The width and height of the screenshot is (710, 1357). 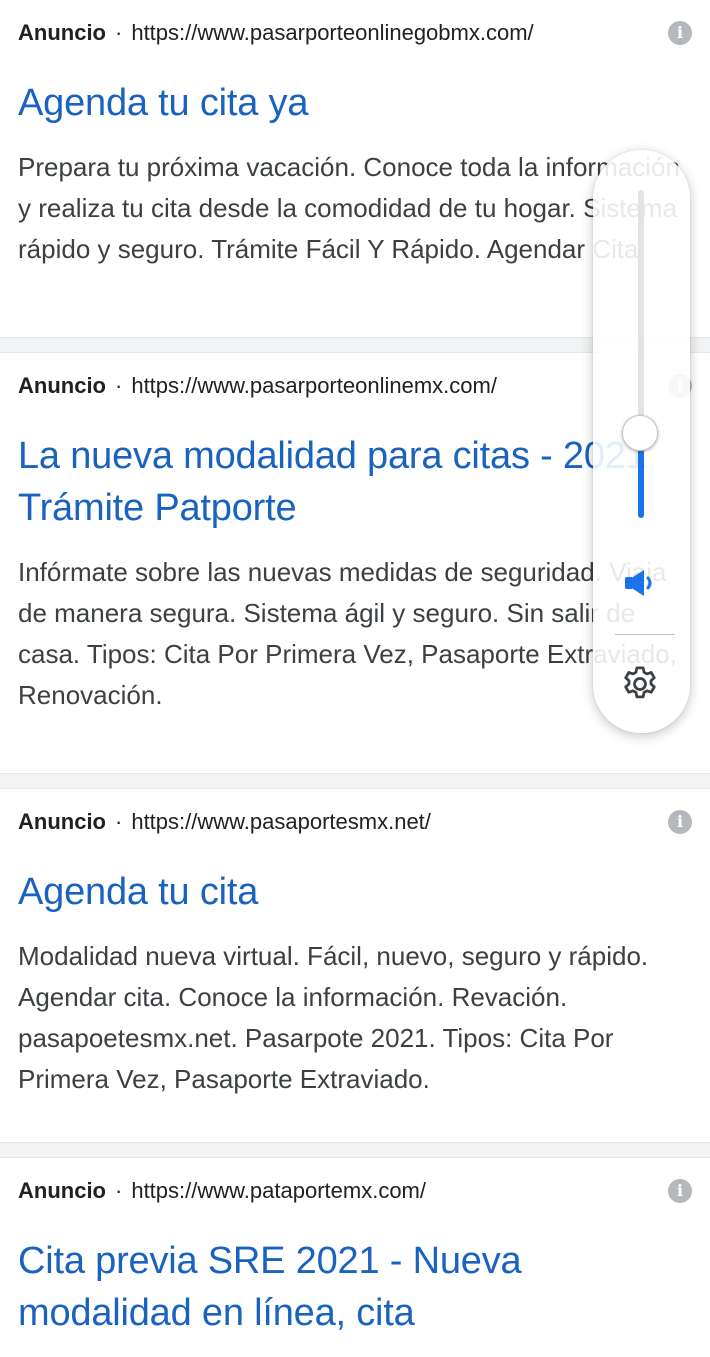 What do you see at coordinates (314, 386) in the screenshot?
I see `ad-display-url: https://www.pasarporteonlinemx.com/` at bounding box center [314, 386].